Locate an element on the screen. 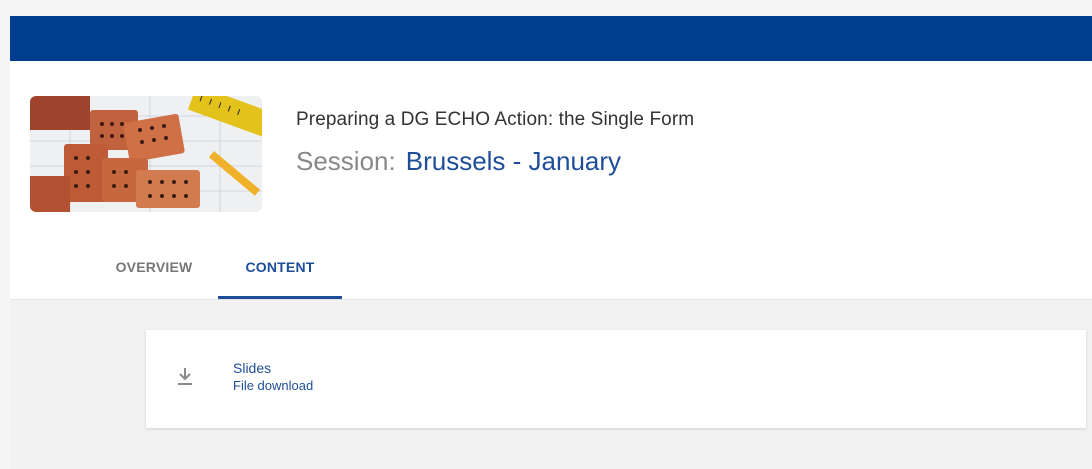  tab-overview: OVERVIEW is located at coordinates (154, 278).